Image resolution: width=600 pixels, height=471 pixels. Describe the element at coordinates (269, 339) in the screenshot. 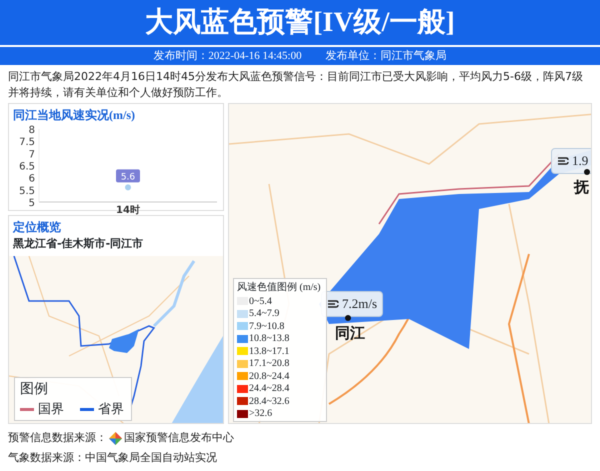

I see `legend-label: 10.8~13.8` at that location.